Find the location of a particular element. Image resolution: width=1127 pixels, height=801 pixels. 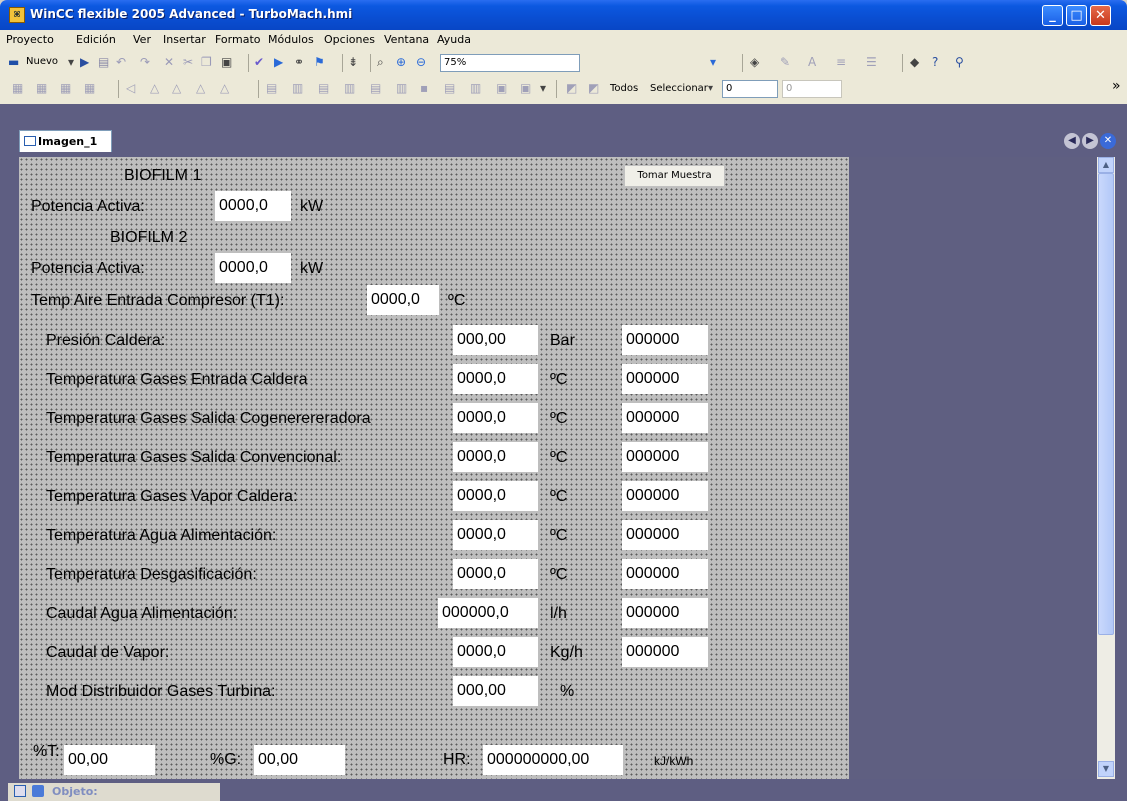

scroll-thumb is located at coordinates (1106, 404).